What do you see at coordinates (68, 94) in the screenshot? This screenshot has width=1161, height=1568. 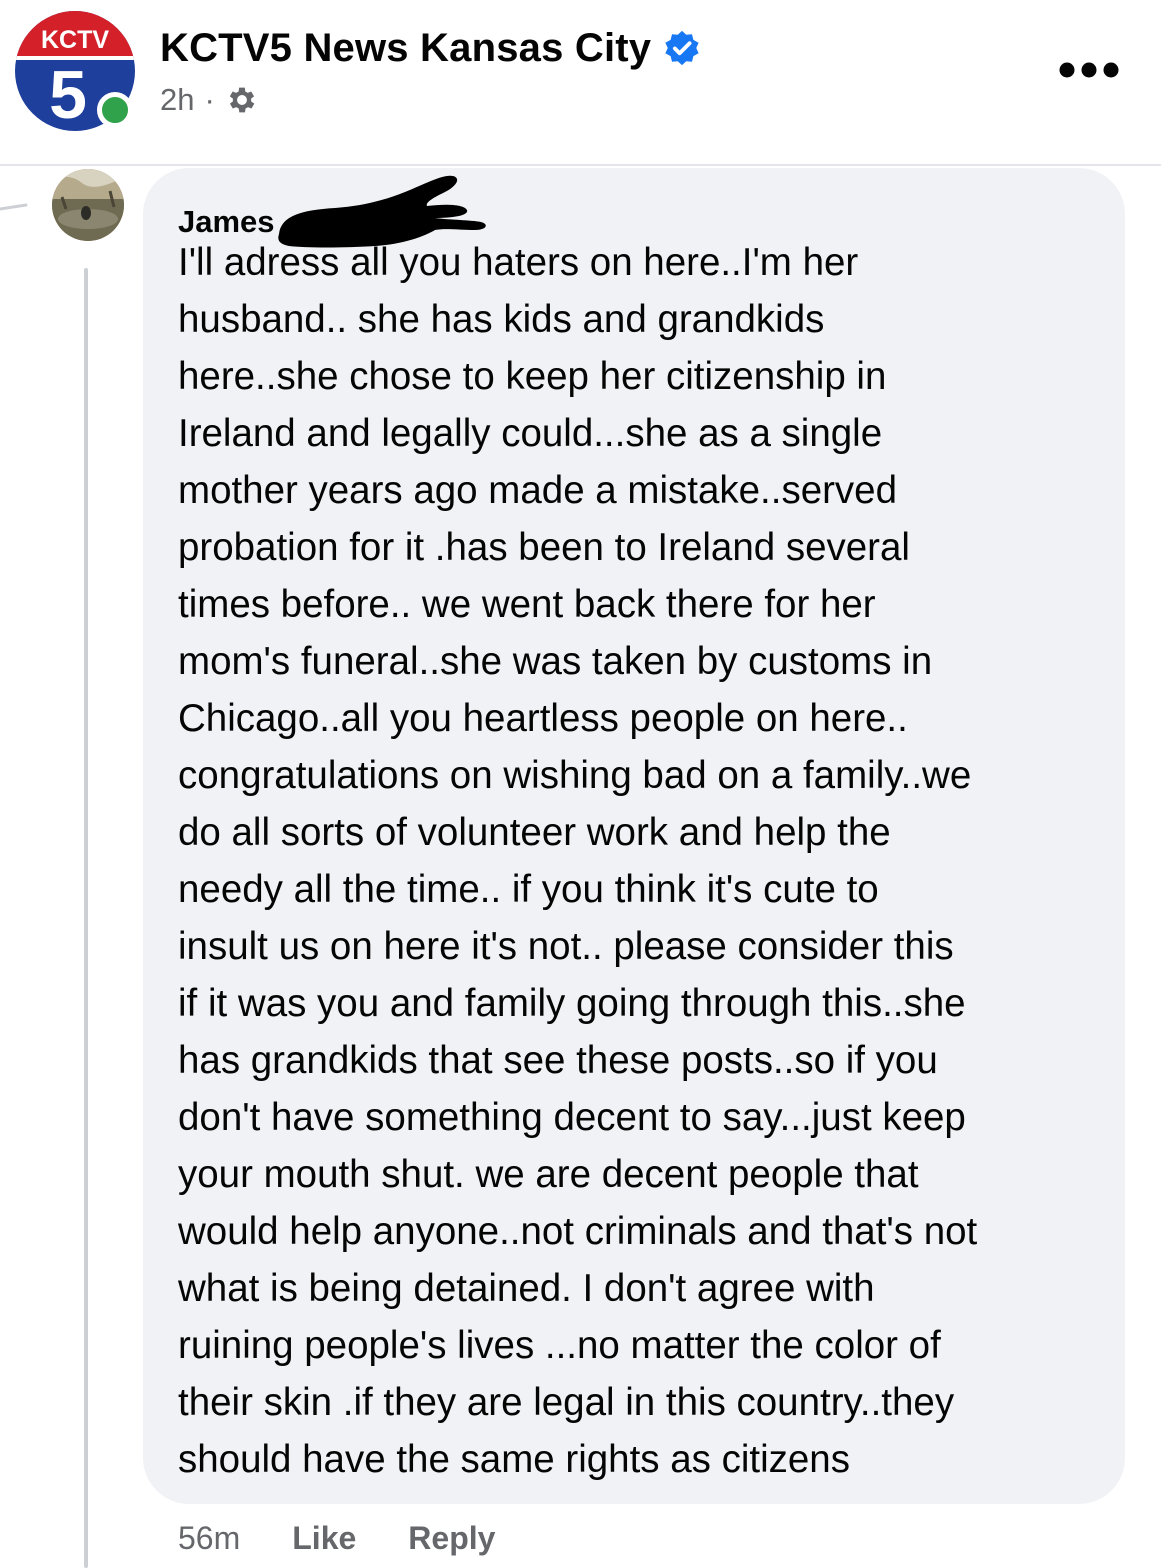 I see `logo-number: 5` at bounding box center [68, 94].